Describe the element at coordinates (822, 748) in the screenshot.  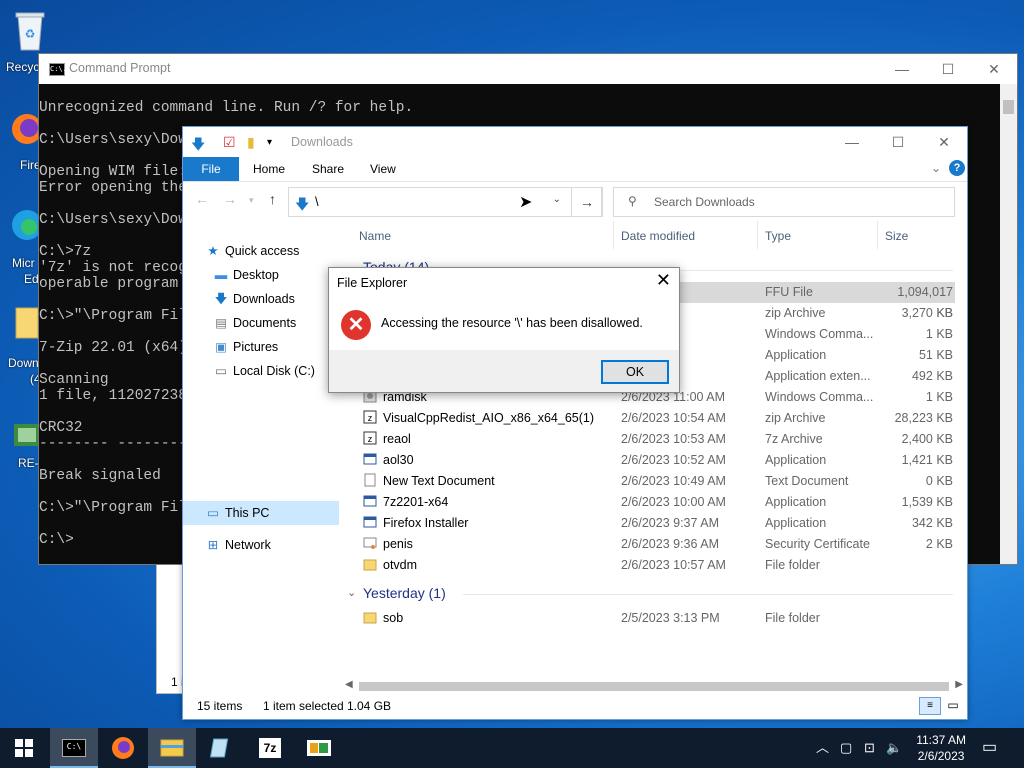
I see `show-hidden-icons: ︿` at that location.